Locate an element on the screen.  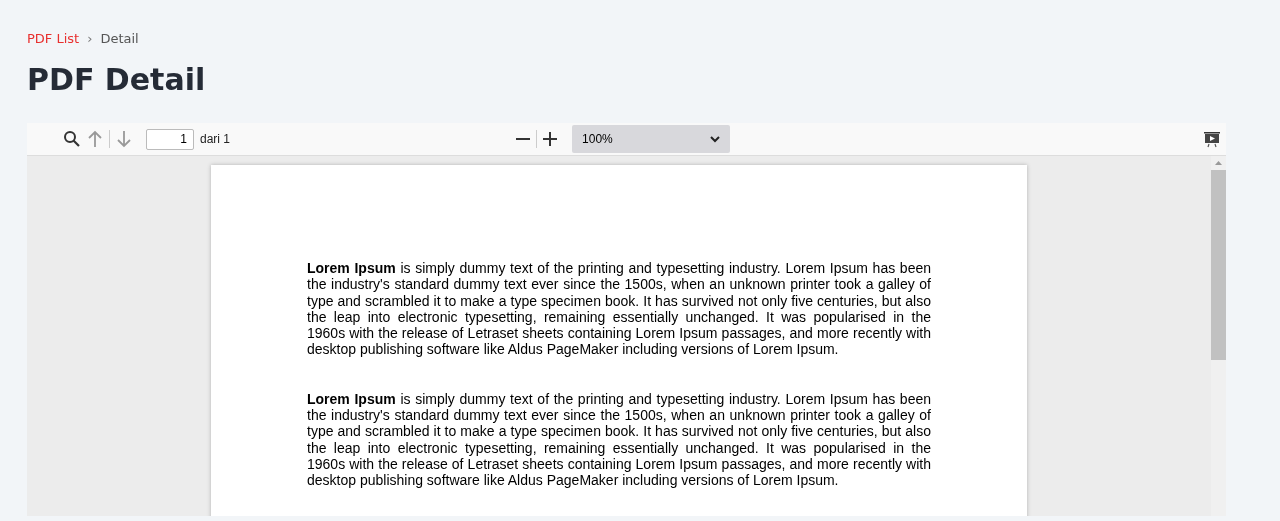
breadcrumb-current: Detail is located at coordinates (119, 38).